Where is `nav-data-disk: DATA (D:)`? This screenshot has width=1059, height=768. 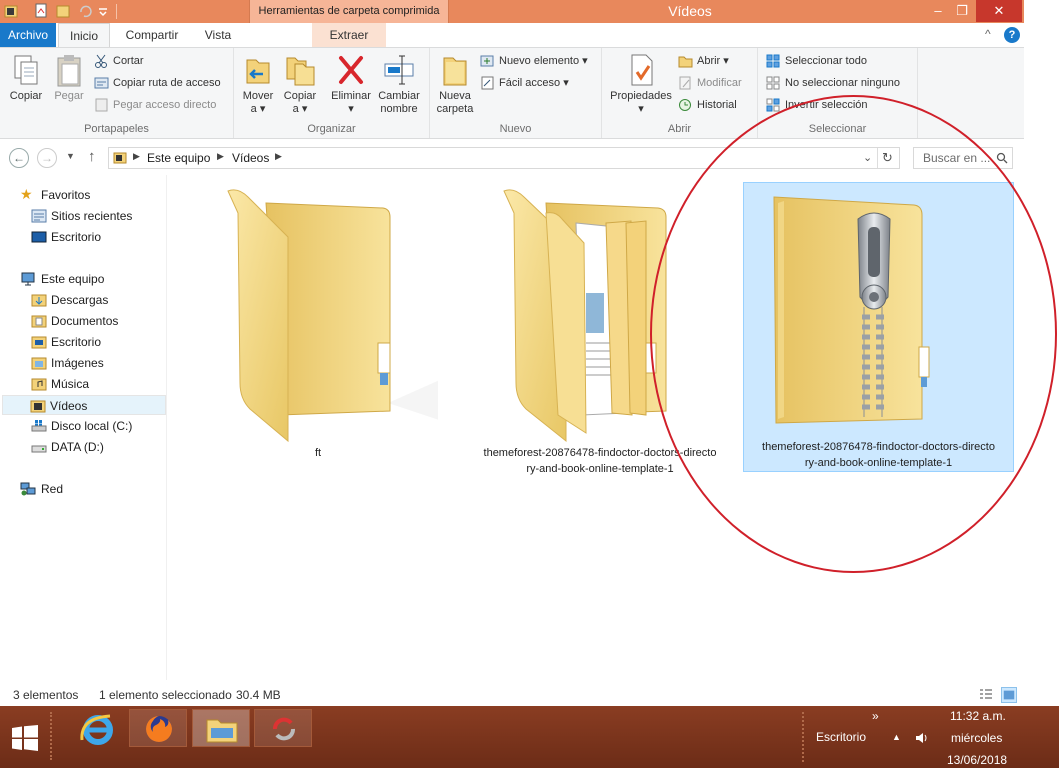 nav-data-disk: DATA (D:) is located at coordinates (84, 447).